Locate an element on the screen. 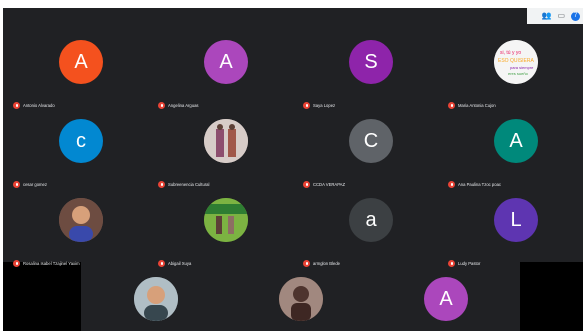  avatar: C is located at coordinates (371, 141).